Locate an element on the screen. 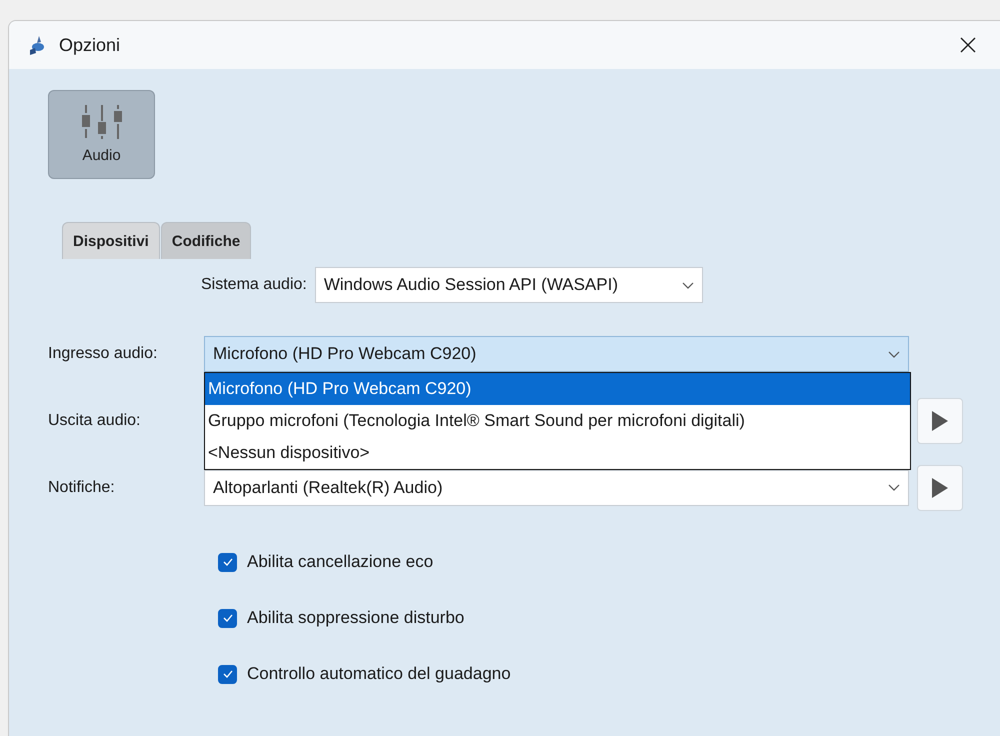 This screenshot has height=736, width=1000. audio-category-button: Audio is located at coordinates (101, 134).